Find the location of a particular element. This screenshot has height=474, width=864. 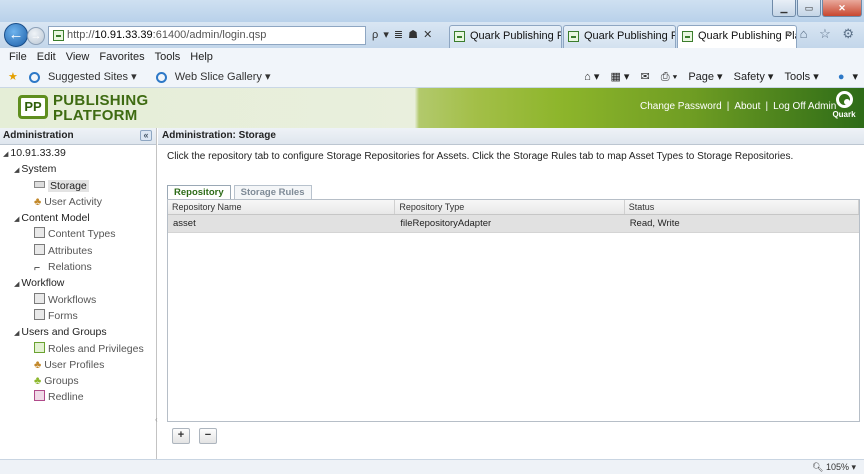

browser-tab-1: Quark Publishing Platform is located at coordinates (505, 36).